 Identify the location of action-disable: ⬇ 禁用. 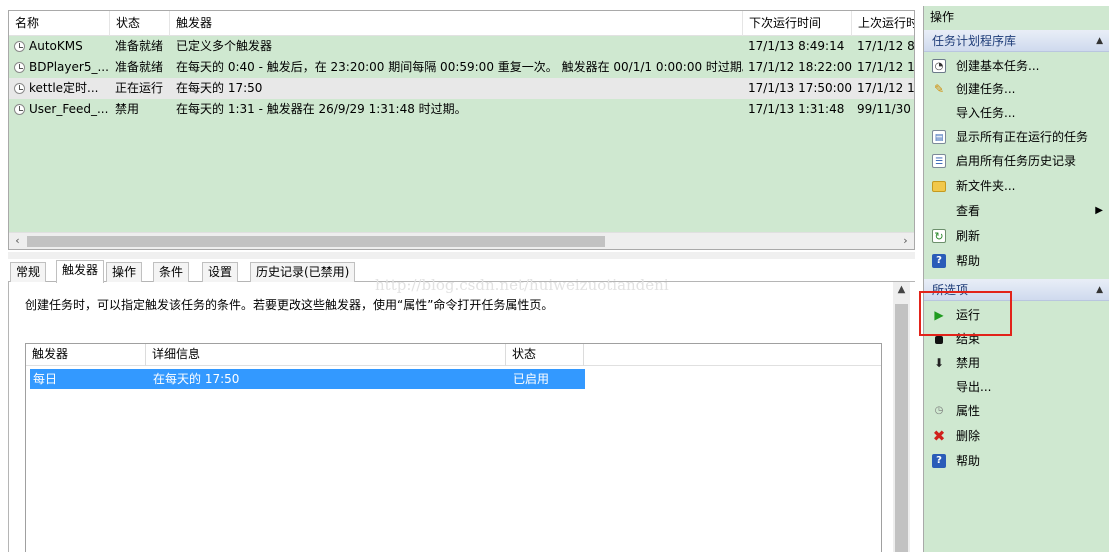
(1016, 363).